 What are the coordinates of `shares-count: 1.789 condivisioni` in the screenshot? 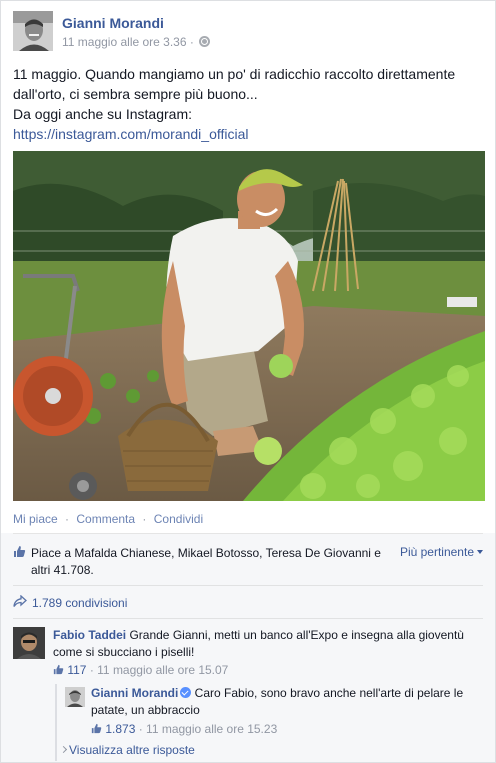 It's located at (79, 603).